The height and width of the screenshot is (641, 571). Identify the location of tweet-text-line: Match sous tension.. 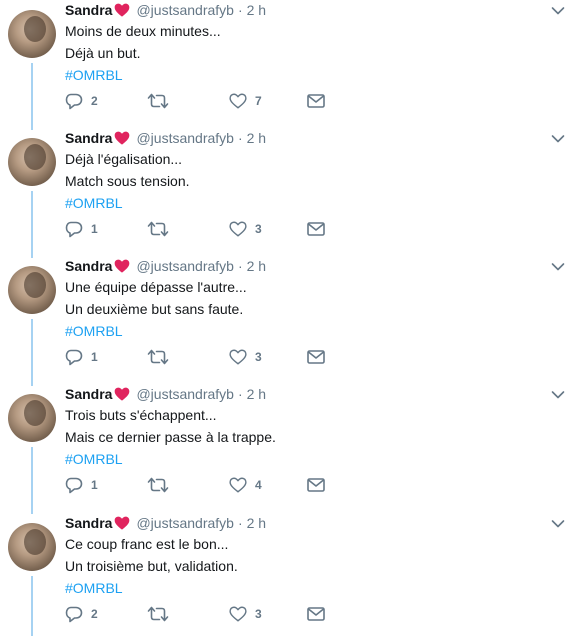
(127, 181).